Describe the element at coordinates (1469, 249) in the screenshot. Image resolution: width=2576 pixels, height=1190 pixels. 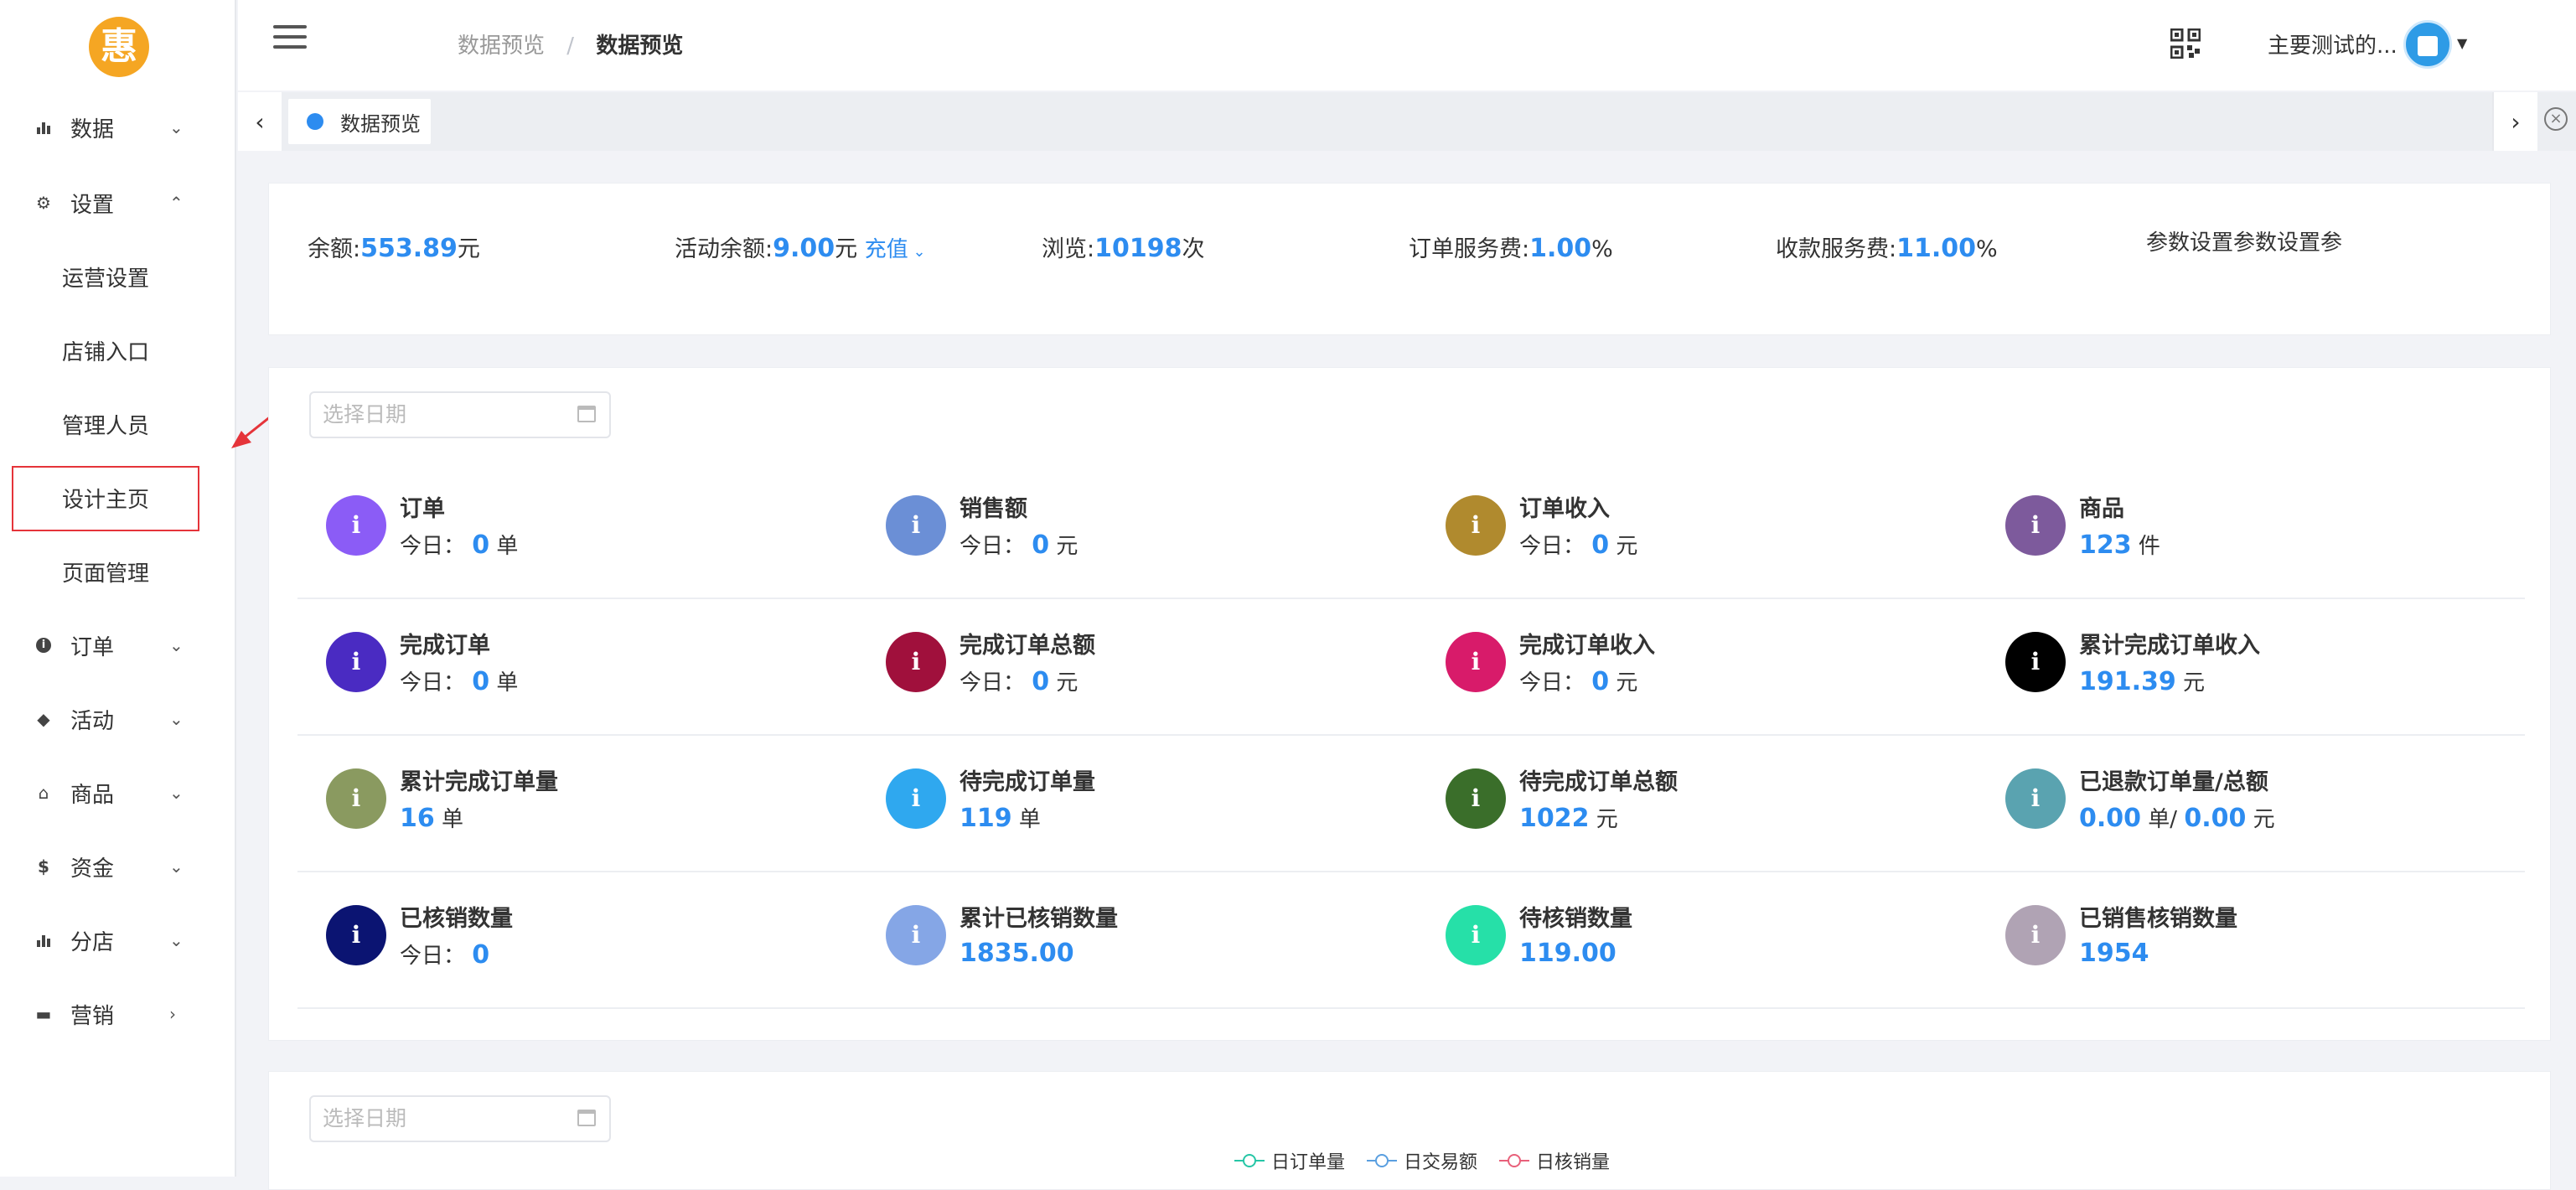
I see `stat-label: 订单服务费:` at that location.